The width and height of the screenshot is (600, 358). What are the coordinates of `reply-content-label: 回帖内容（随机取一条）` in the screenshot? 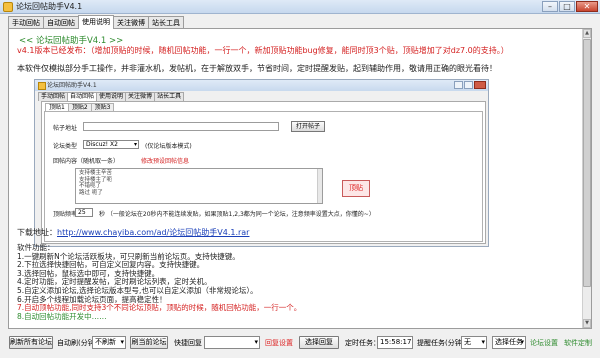 It's located at (86, 161).